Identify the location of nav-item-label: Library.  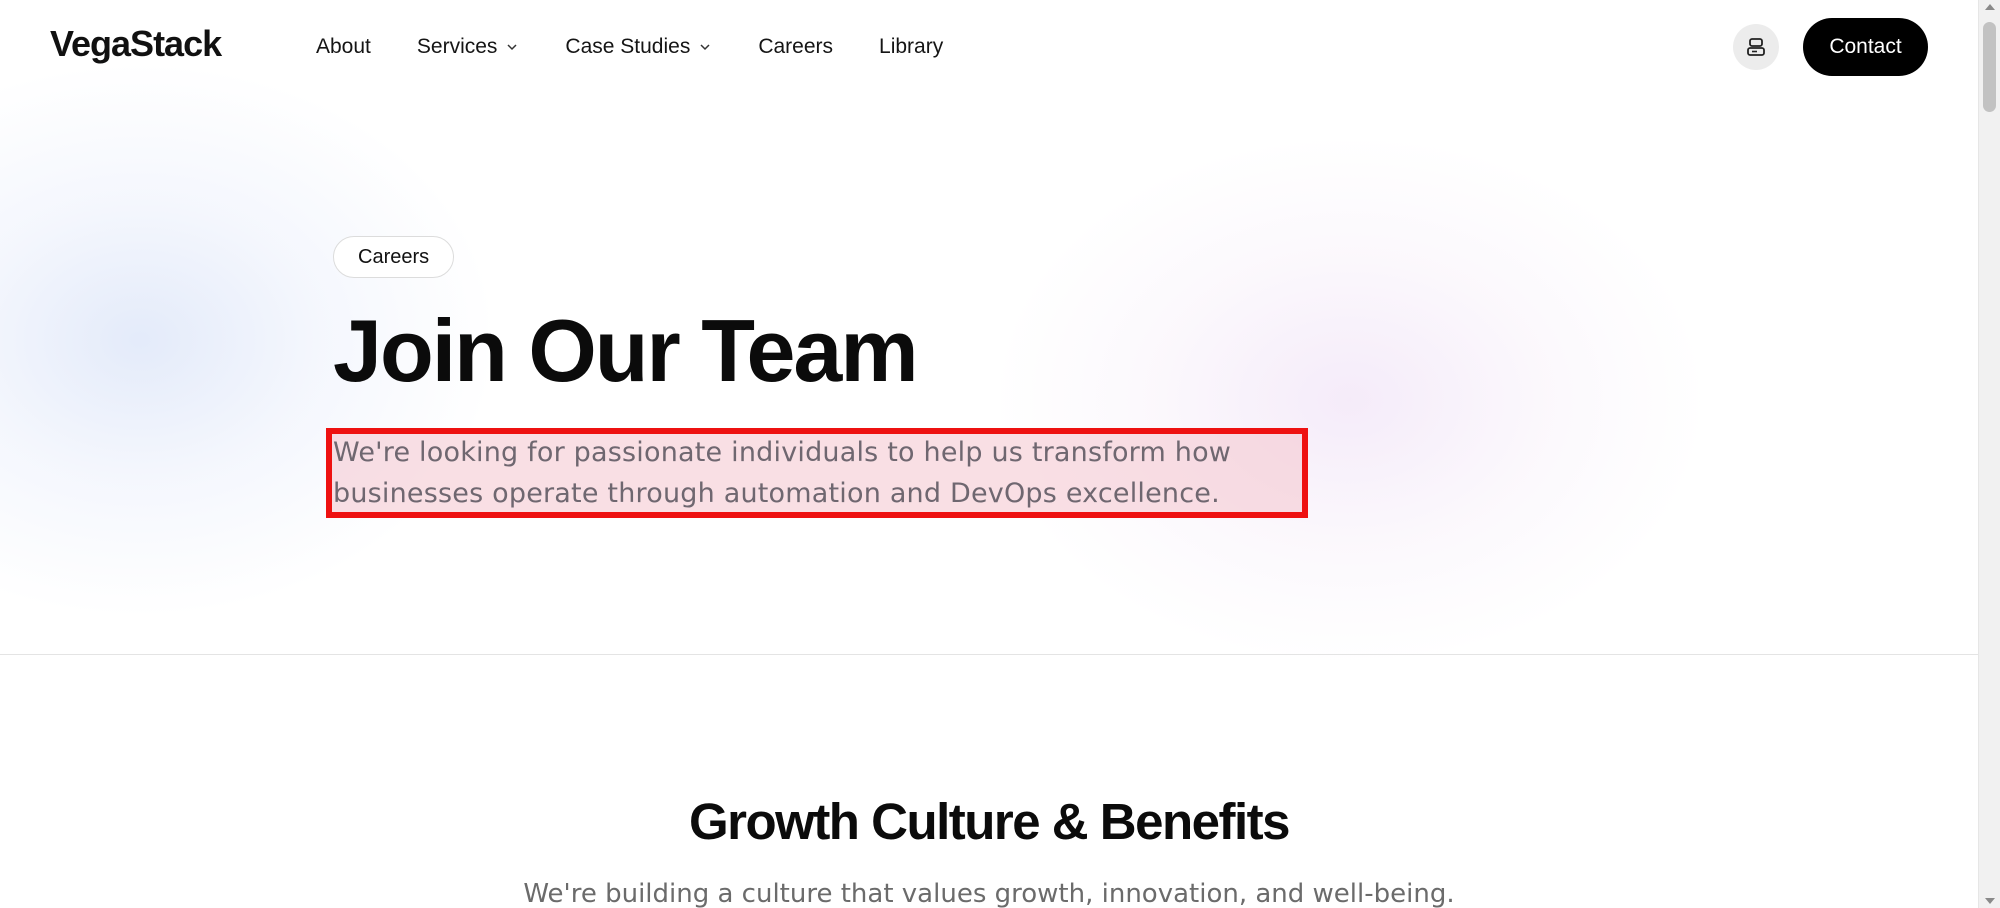
(911, 46).